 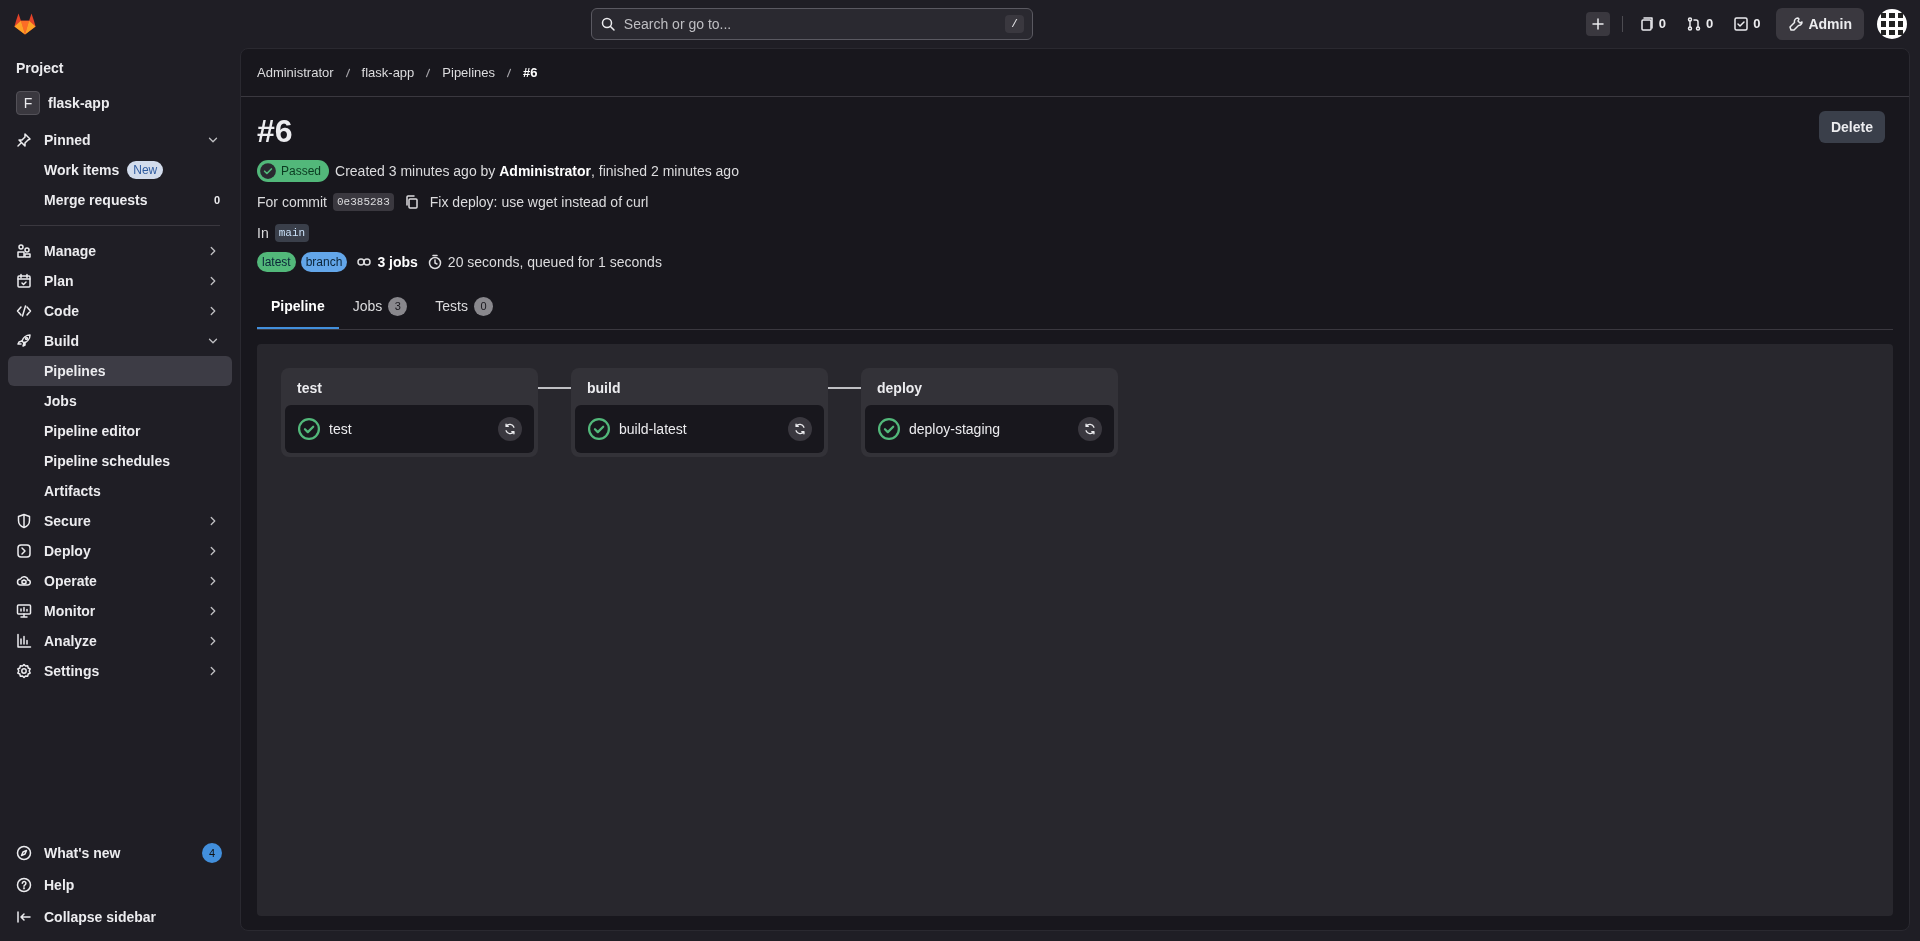 I want to click on avatar-icon, so click(x=1892, y=24).